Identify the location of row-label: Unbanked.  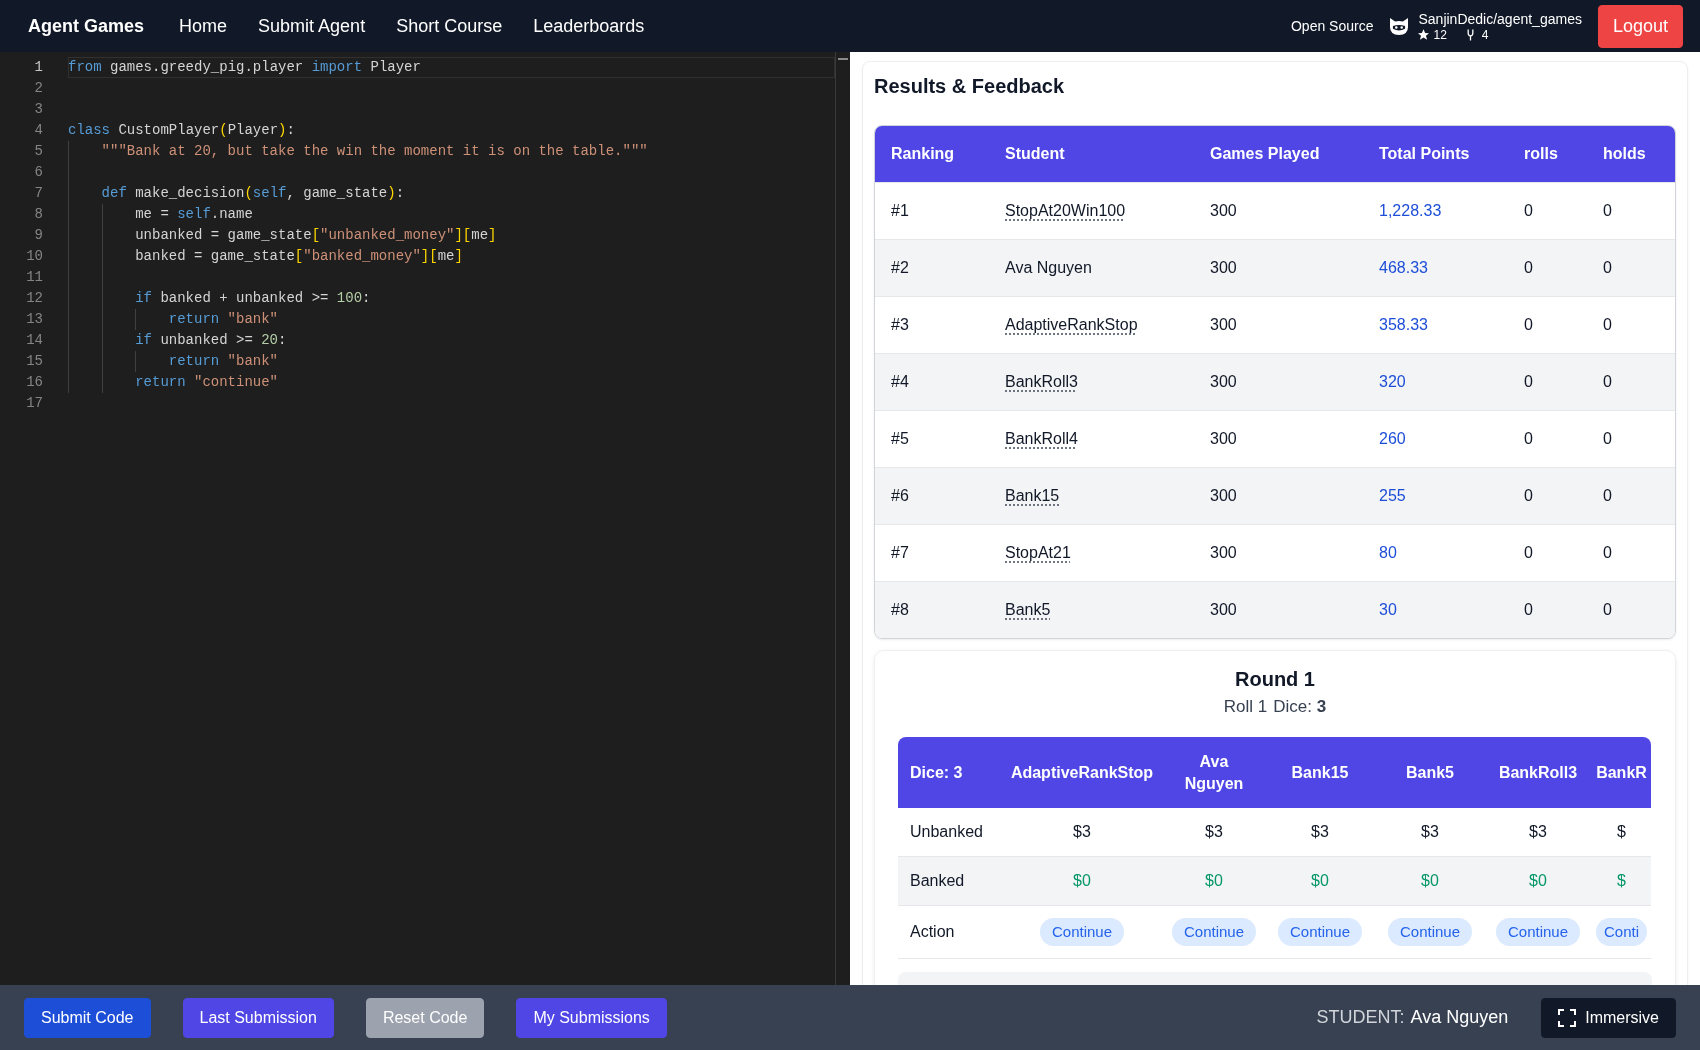
(949, 832).